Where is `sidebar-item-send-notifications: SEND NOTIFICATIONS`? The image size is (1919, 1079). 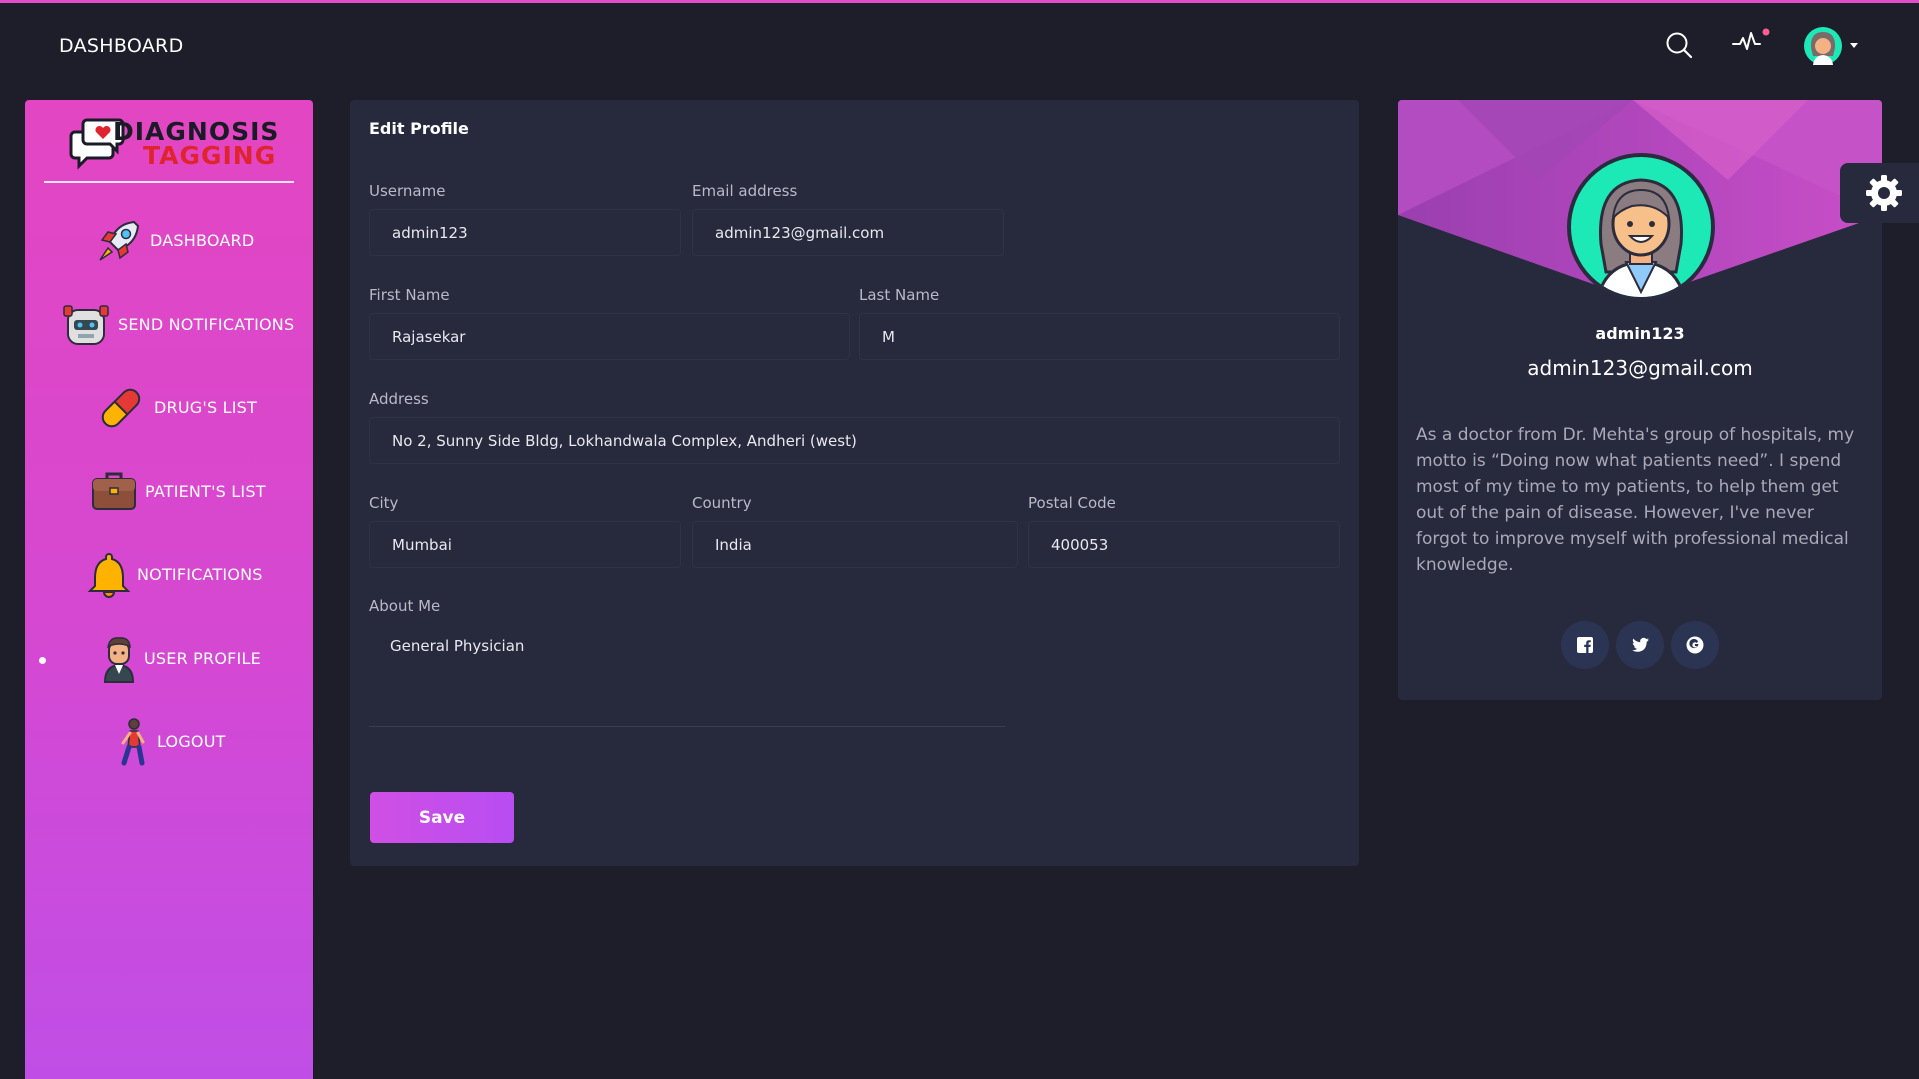 sidebar-item-send-notifications: SEND NOTIFICATIONS is located at coordinates (169, 325).